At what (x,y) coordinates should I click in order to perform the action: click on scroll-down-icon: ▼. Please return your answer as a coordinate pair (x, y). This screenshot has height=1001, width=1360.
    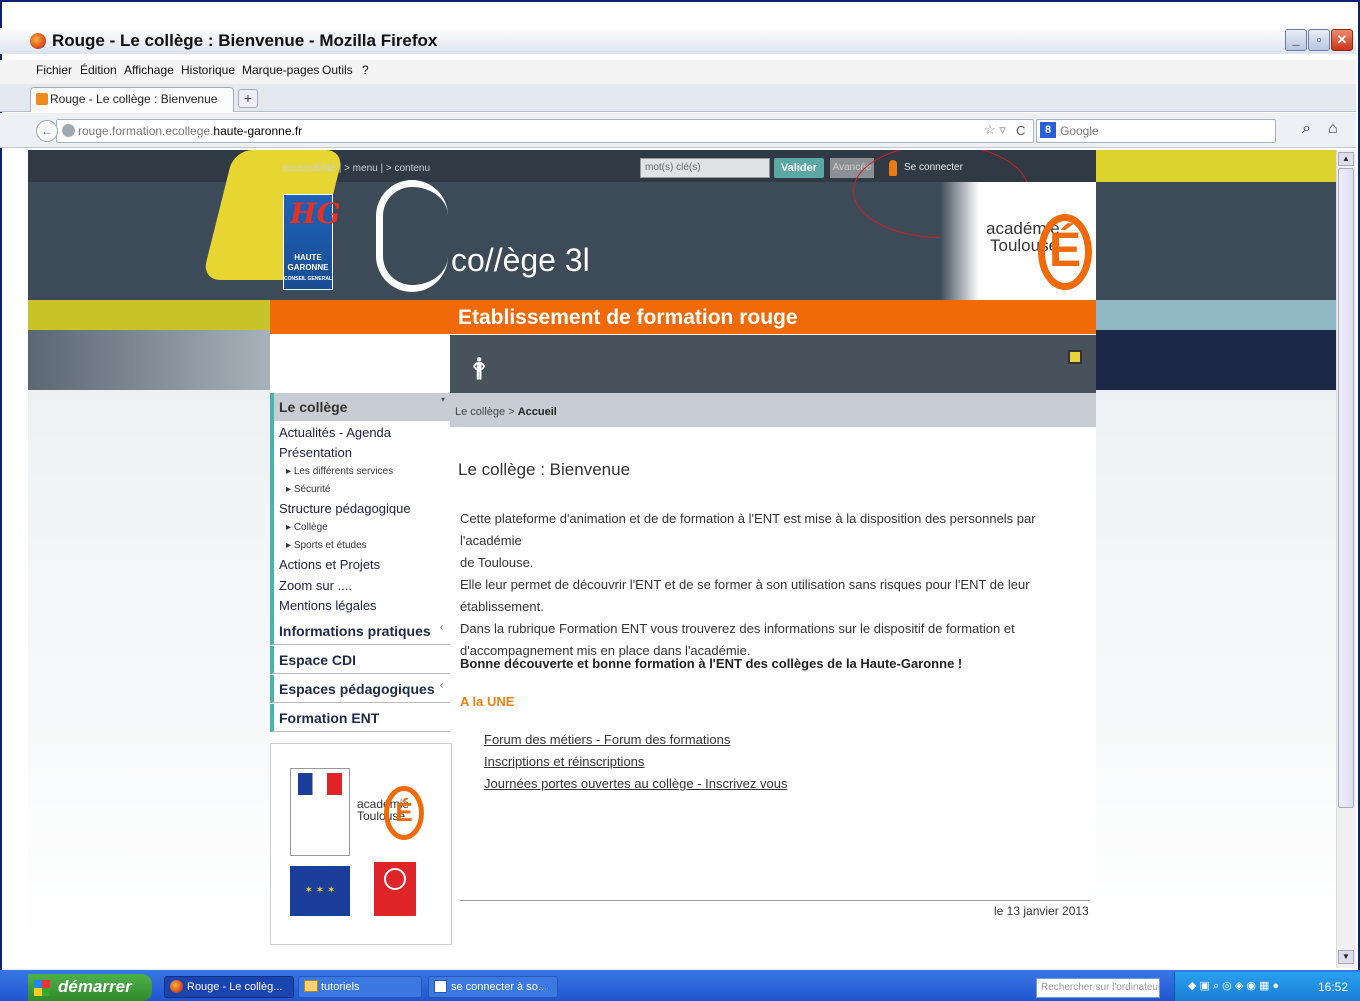
    Looking at the image, I should click on (1346, 957).